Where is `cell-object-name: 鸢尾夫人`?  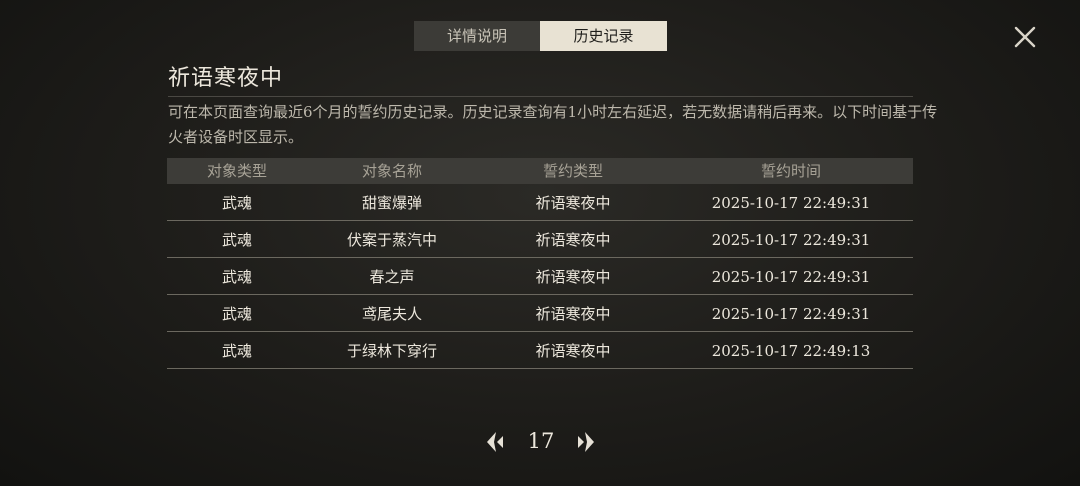
cell-object-name: 鸢尾夫人 is located at coordinates (391, 314).